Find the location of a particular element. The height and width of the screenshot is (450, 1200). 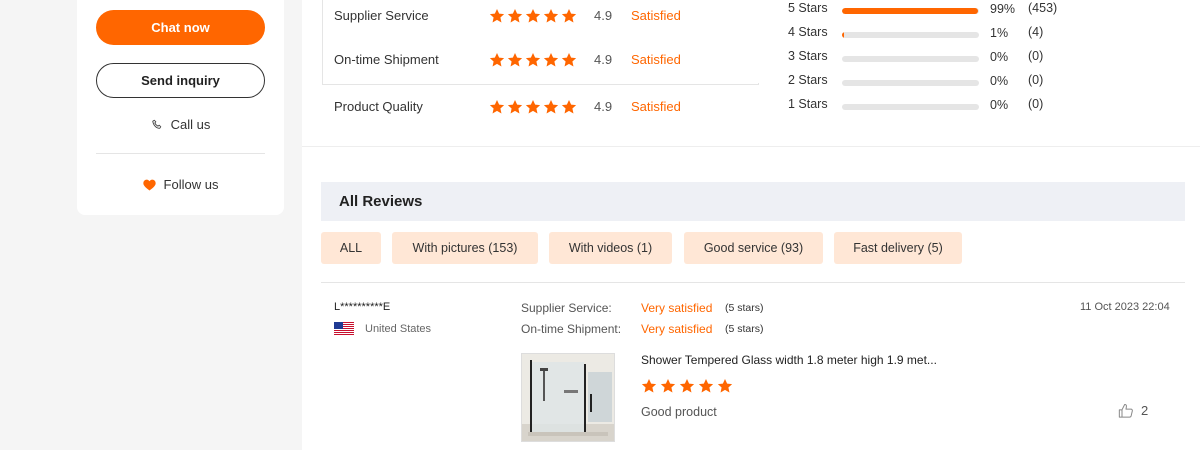

like-button: 2 is located at coordinates (1133, 410).